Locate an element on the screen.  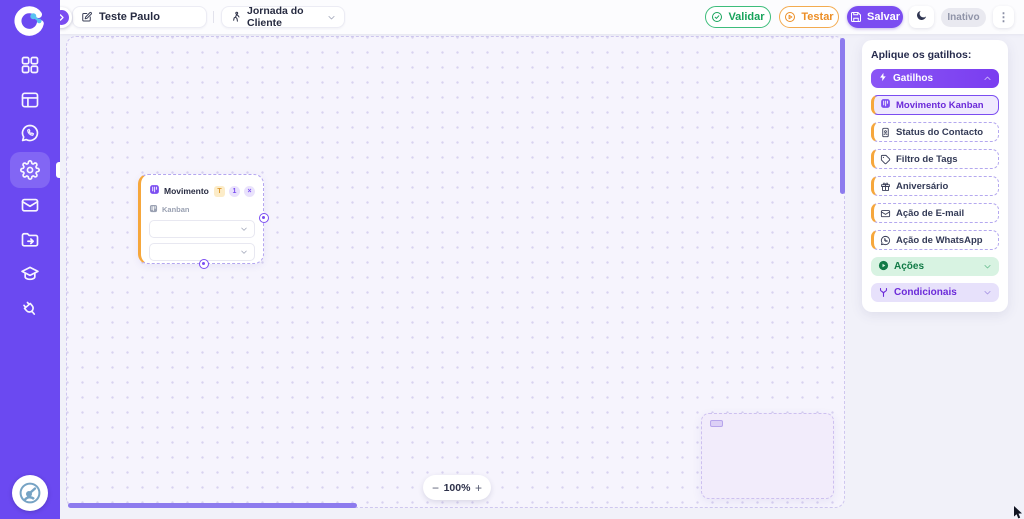
trigger-item-acao-whatsapp: Ação de WhatsApp is located at coordinates (935, 240).